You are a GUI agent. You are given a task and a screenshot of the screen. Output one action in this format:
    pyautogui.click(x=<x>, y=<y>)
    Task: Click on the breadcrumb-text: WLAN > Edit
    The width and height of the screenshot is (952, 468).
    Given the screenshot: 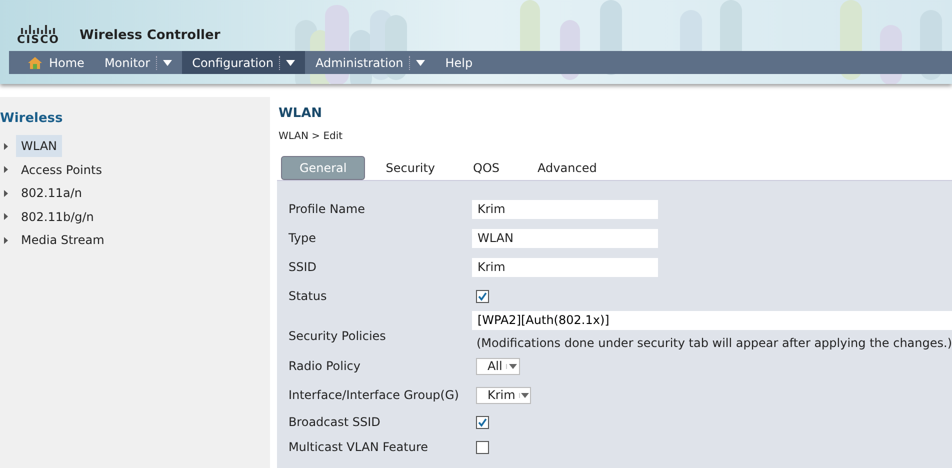 What is the action you would take?
    pyautogui.click(x=311, y=137)
    